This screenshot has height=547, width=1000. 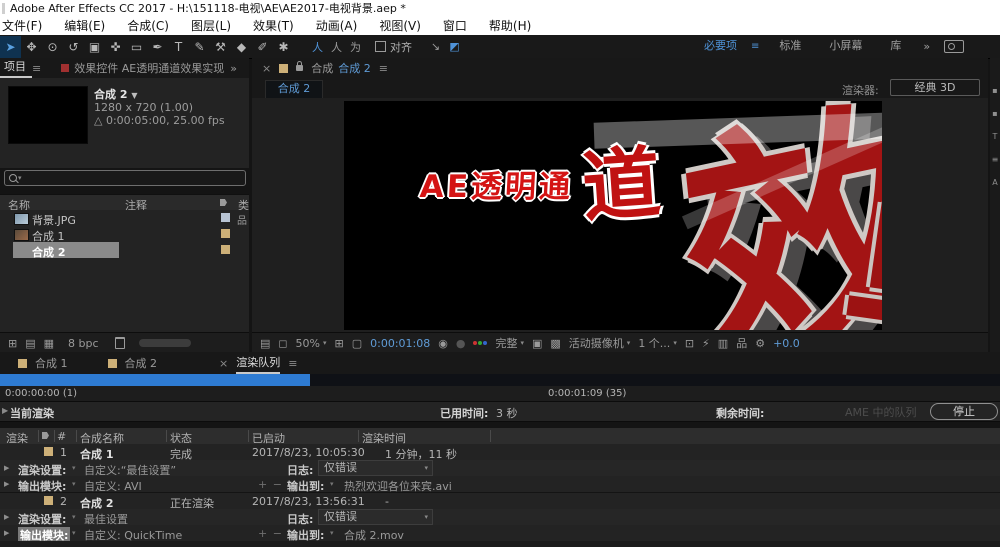 I want to click on workspace-standard: 标准, so click(x=790, y=46).